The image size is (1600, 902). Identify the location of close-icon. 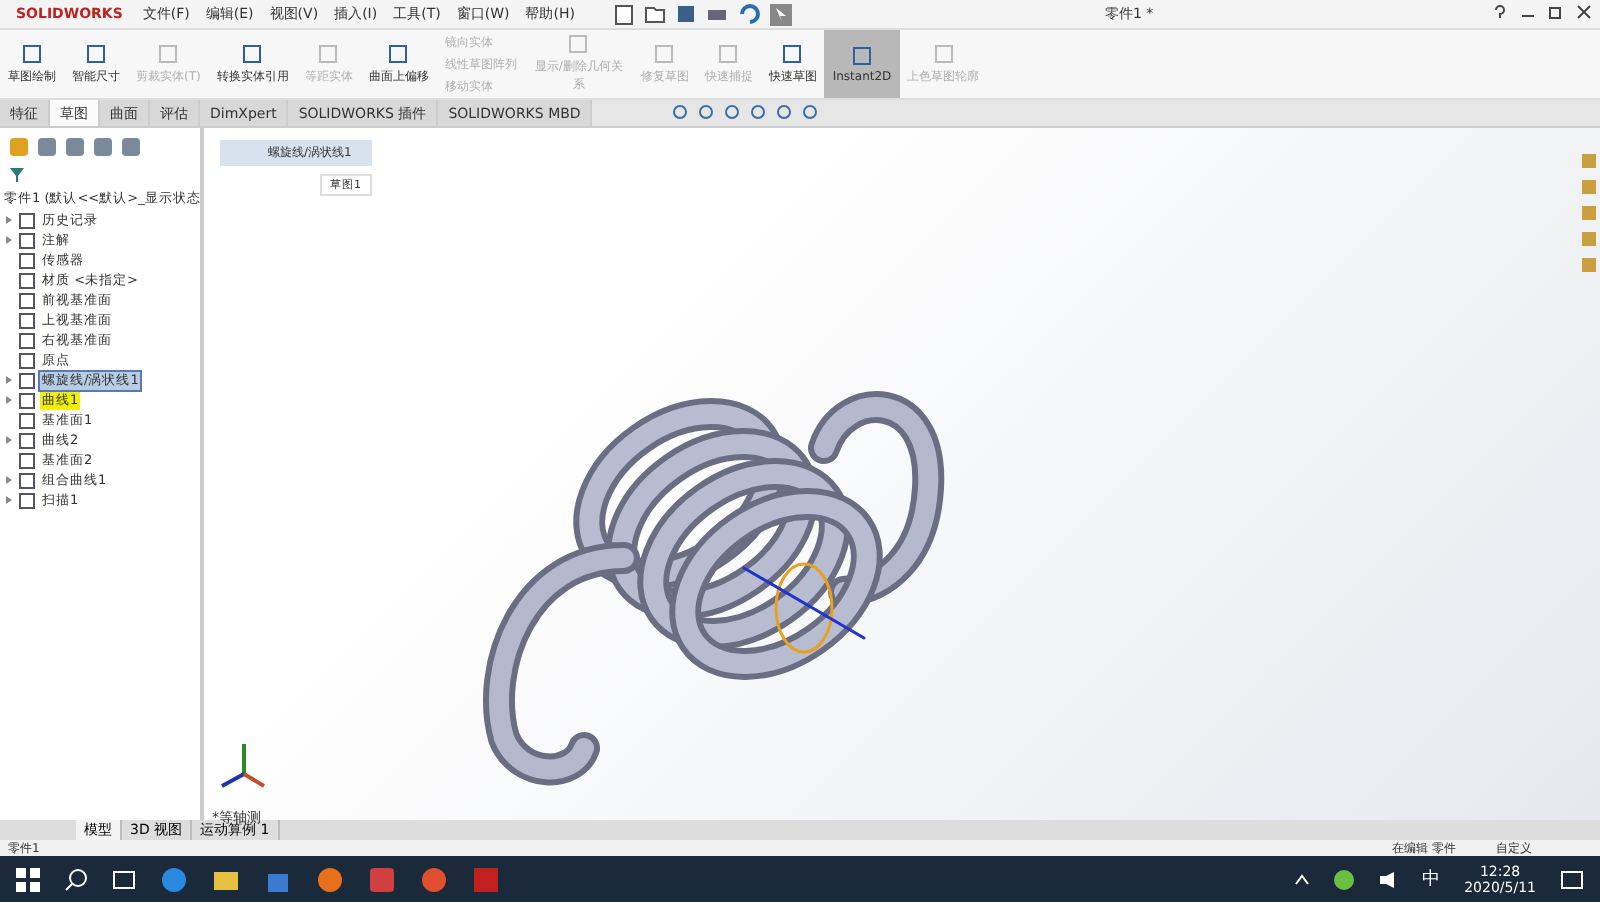
(1584, 12).